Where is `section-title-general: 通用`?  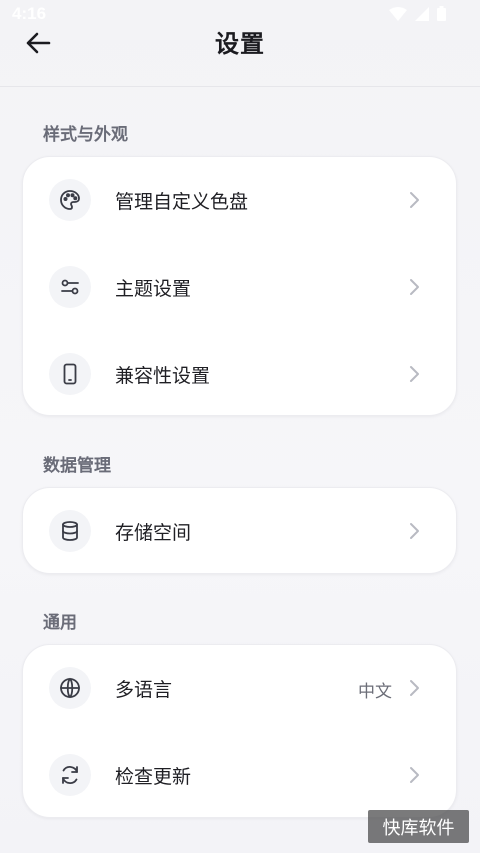 section-title-general: 通用 is located at coordinates (60, 623).